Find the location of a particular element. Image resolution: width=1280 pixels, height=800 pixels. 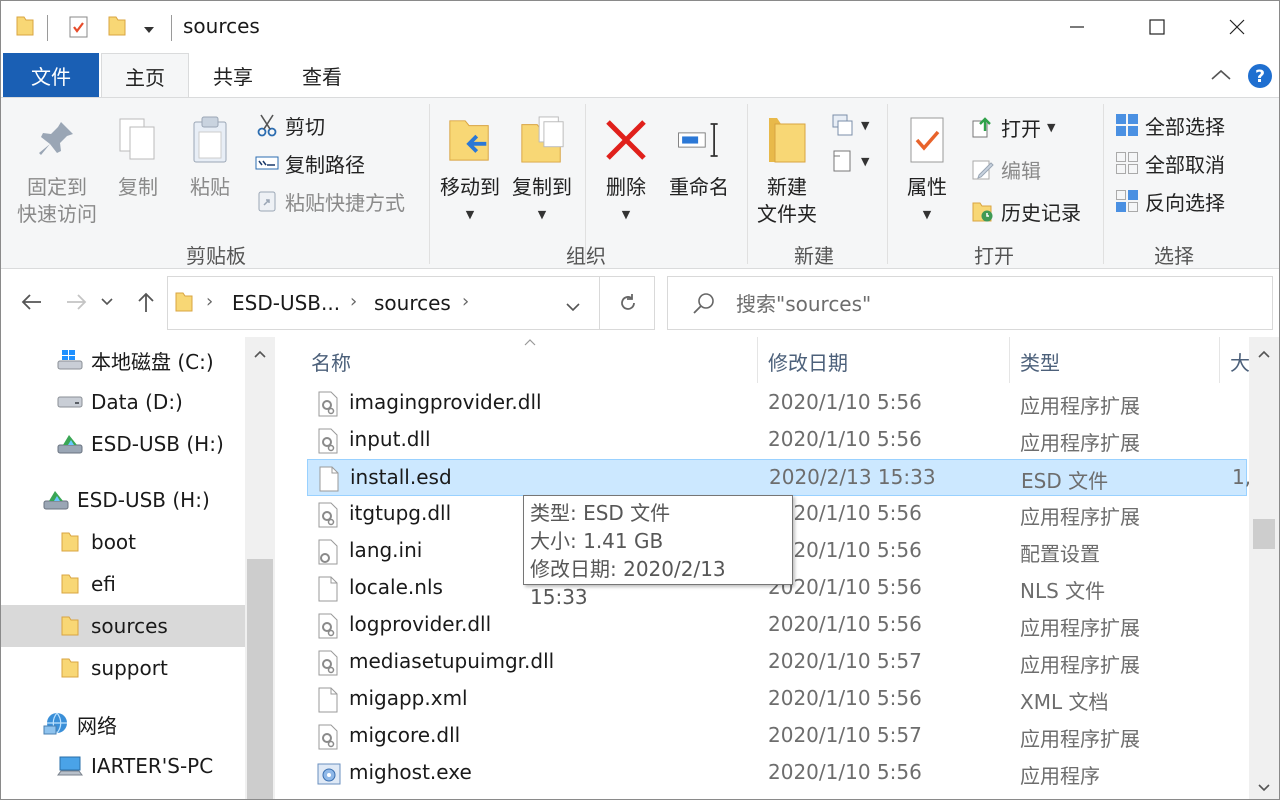

search-icon is located at coordinates (704, 305).